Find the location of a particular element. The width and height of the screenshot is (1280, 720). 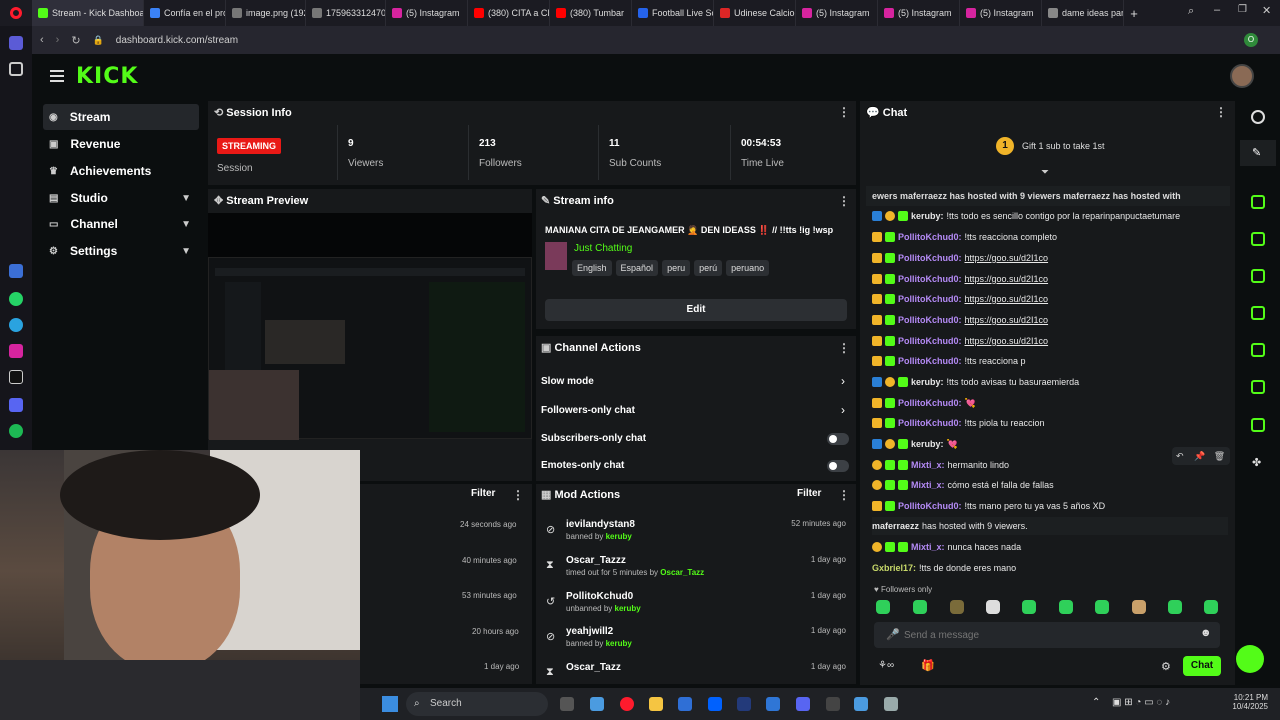

nav-item-stream: ◉ Stream is located at coordinates (121, 117).